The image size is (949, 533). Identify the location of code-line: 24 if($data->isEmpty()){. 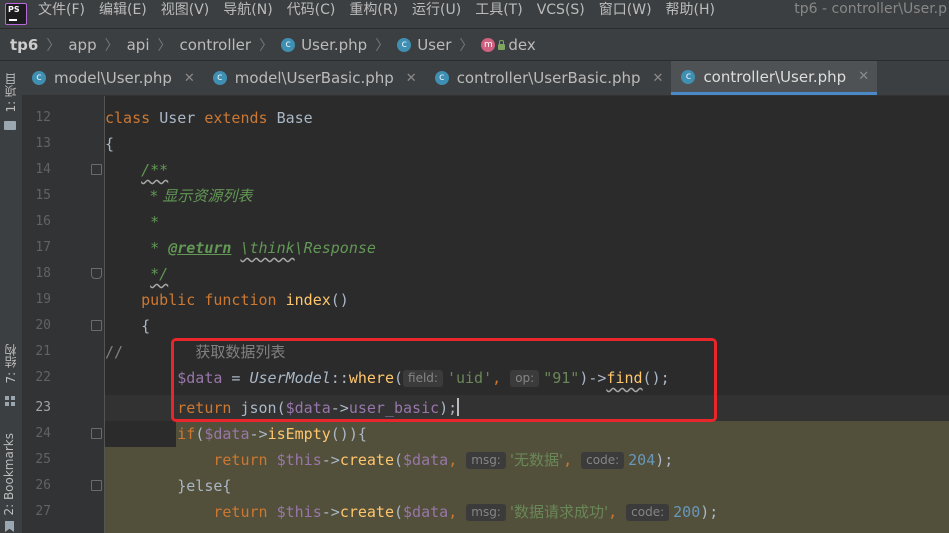
(486, 434).